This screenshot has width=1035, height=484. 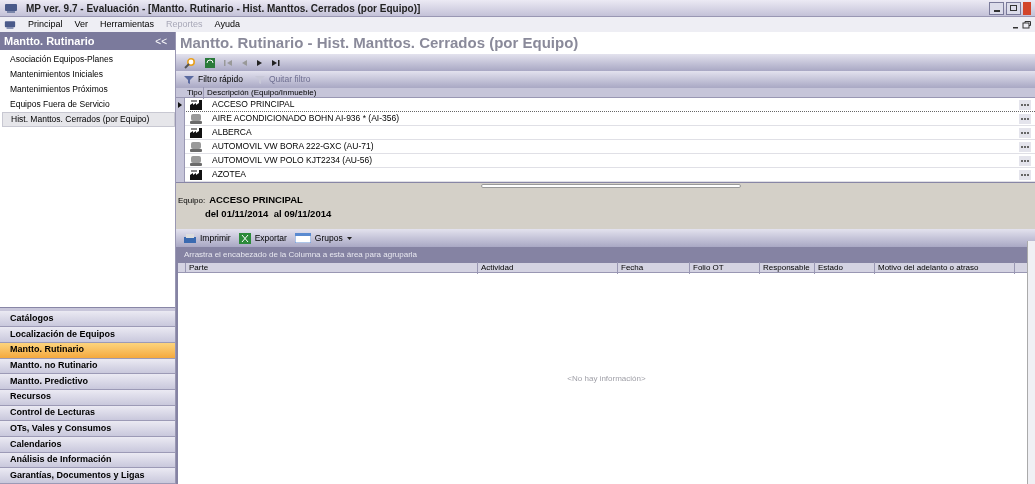 What do you see at coordinates (49, 41) in the screenshot?
I see `panel-title: Mantto. Rutinario` at bounding box center [49, 41].